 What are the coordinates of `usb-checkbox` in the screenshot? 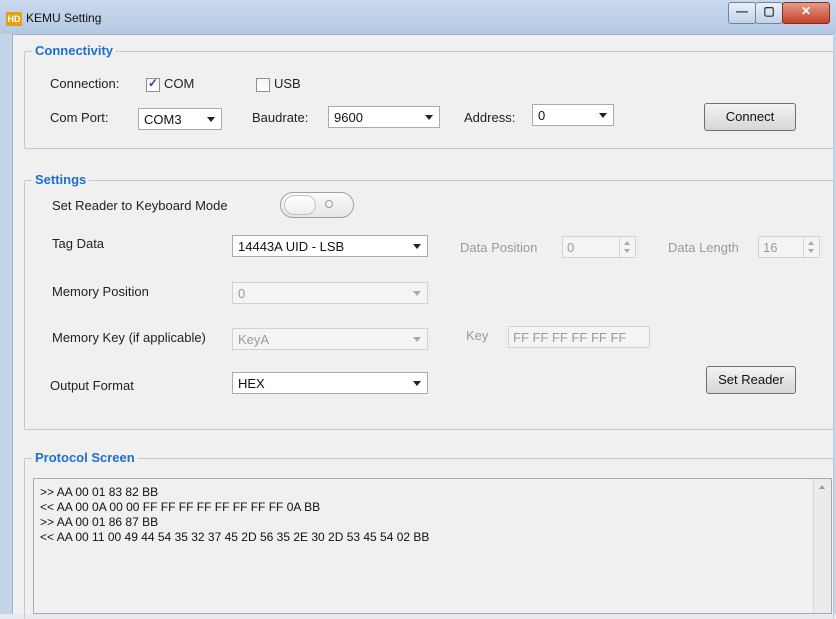 It's located at (263, 85).